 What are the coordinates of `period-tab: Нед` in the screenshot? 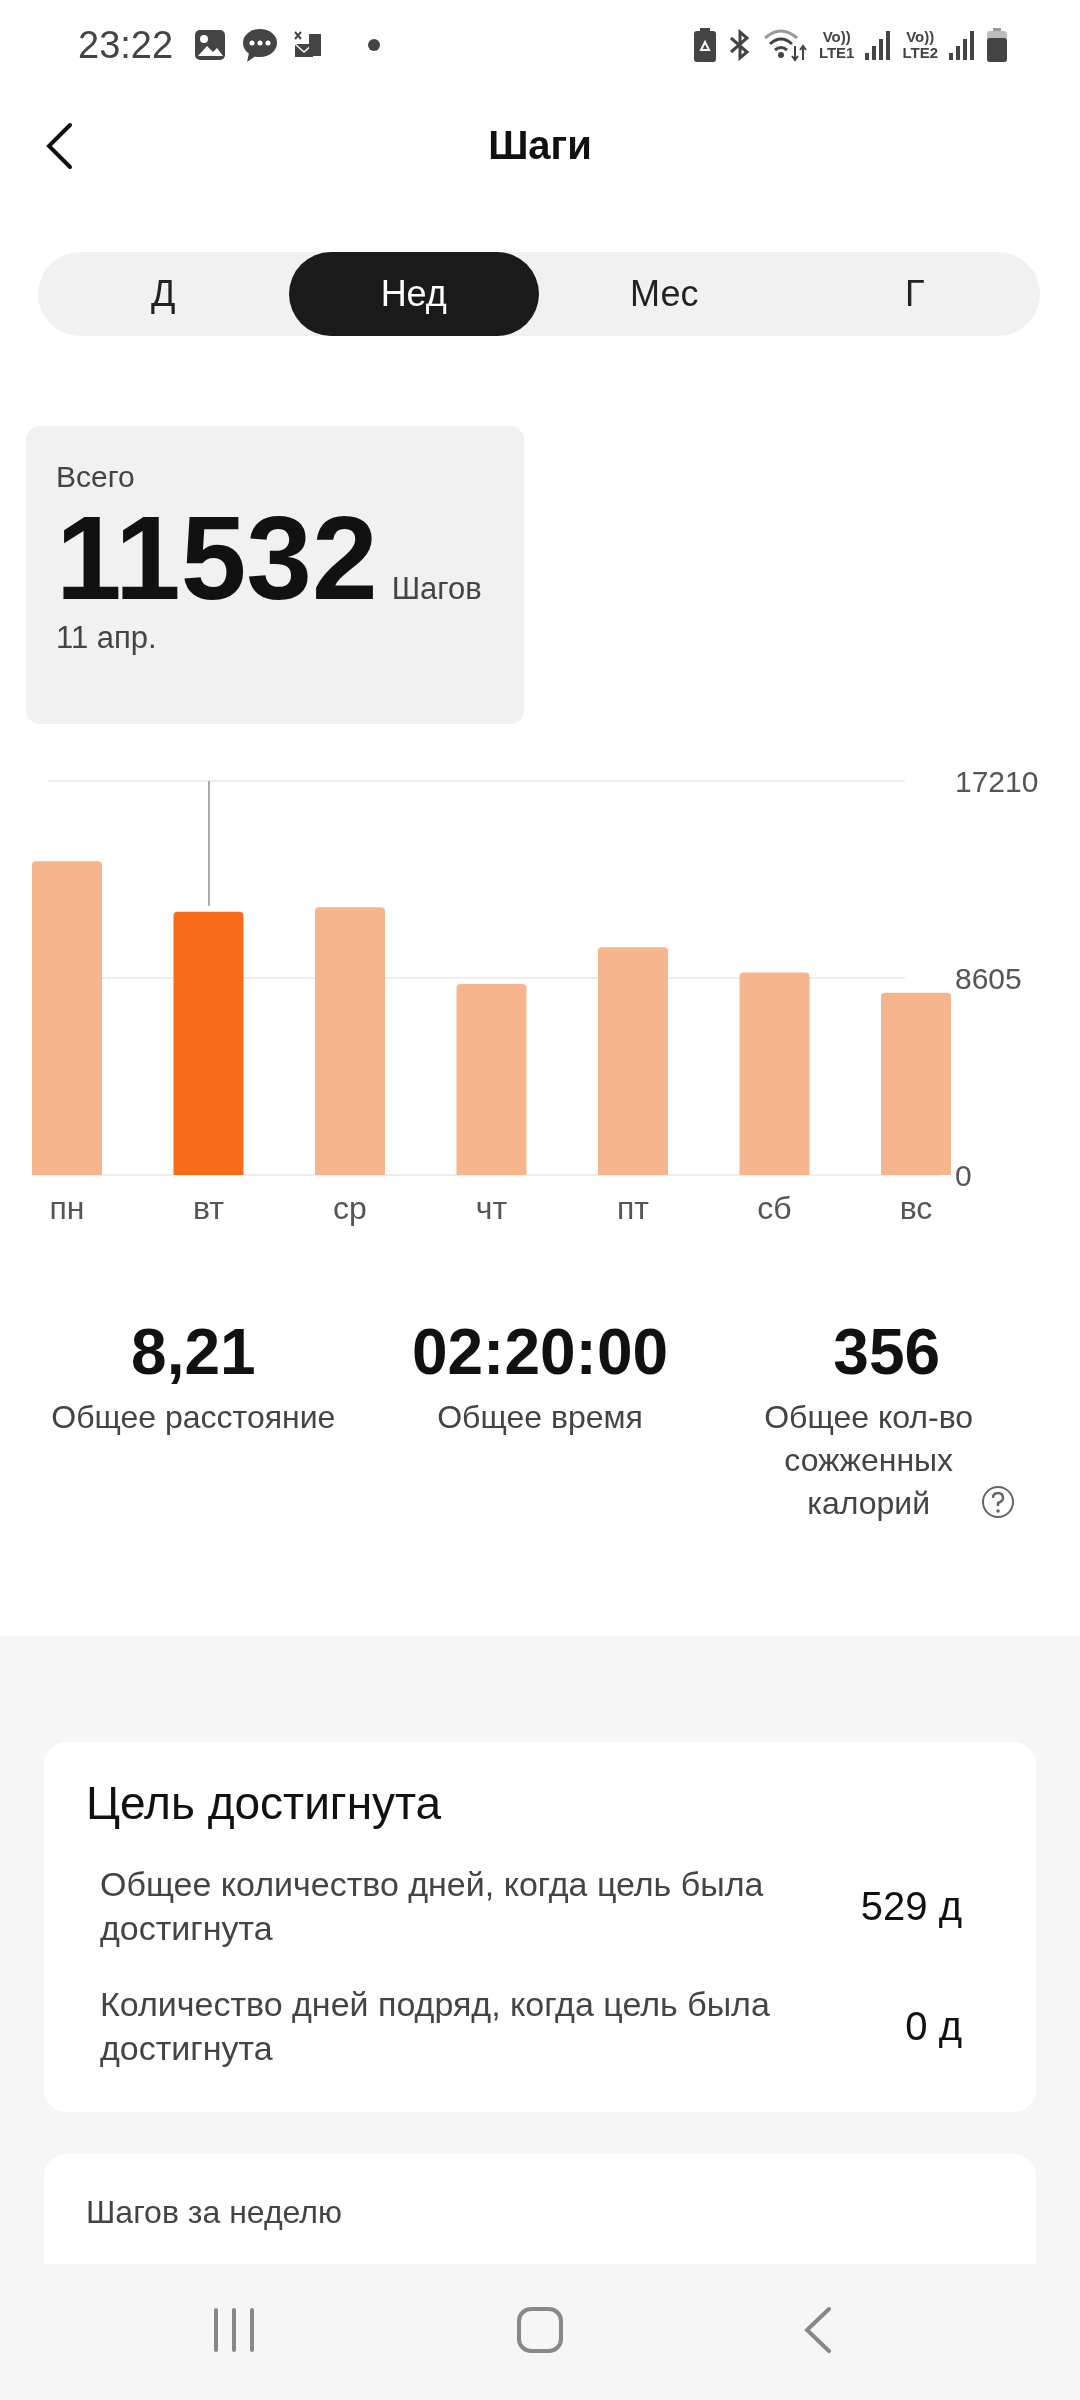 It's located at (413, 294).